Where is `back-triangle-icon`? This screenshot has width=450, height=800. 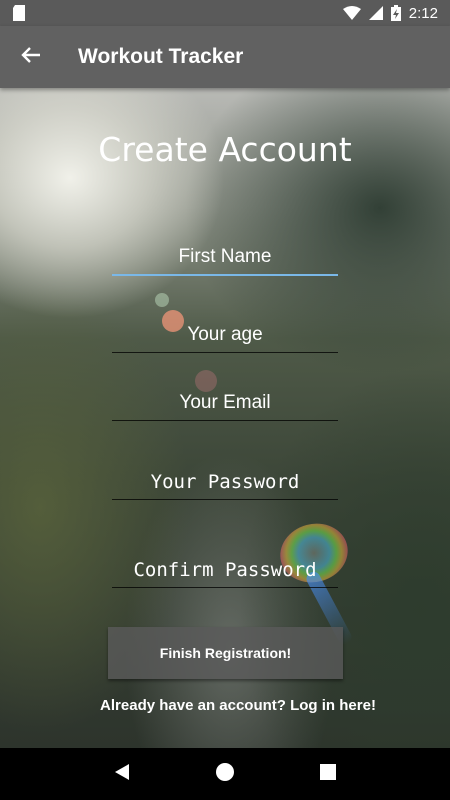
back-triangle-icon is located at coordinates (122, 774).